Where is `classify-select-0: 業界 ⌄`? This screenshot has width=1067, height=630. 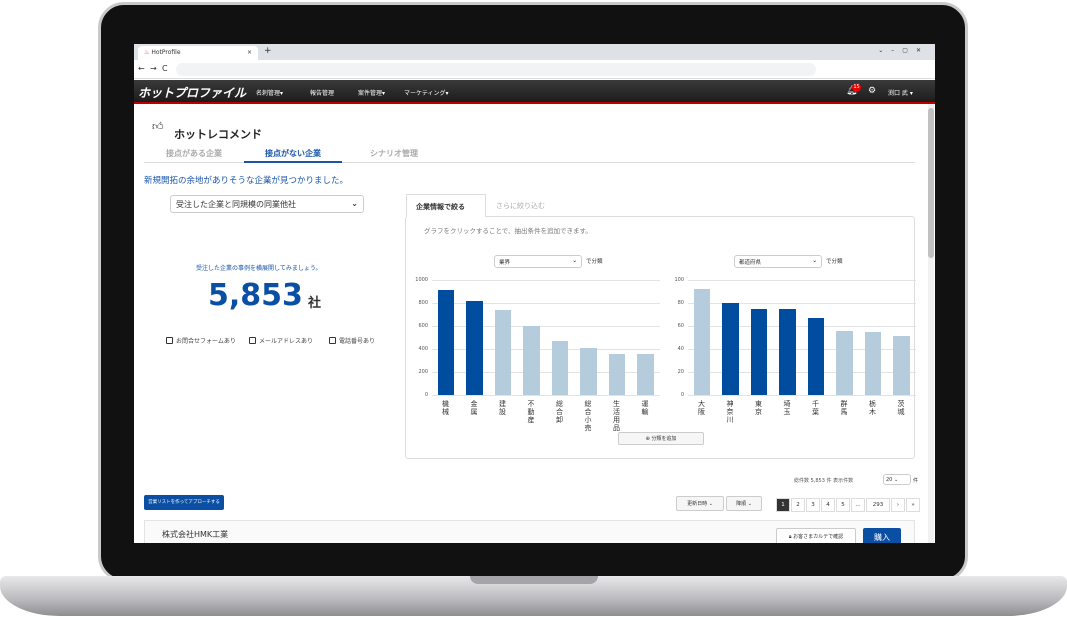
classify-select-0: 業界 ⌄ is located at coordinates (538, 261).